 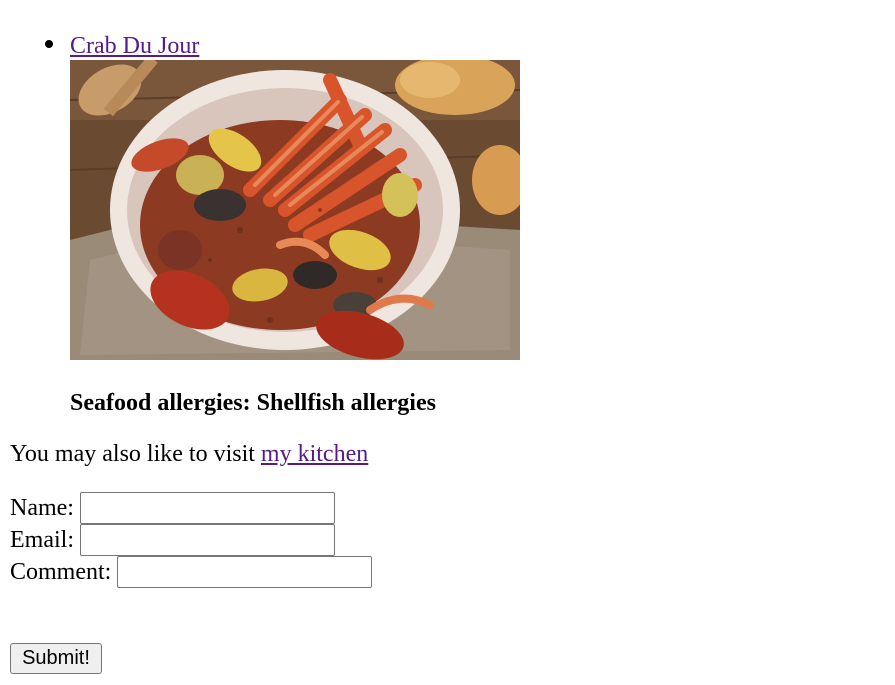 I want to click on email-row: Email:, so click(x=172, y=540).